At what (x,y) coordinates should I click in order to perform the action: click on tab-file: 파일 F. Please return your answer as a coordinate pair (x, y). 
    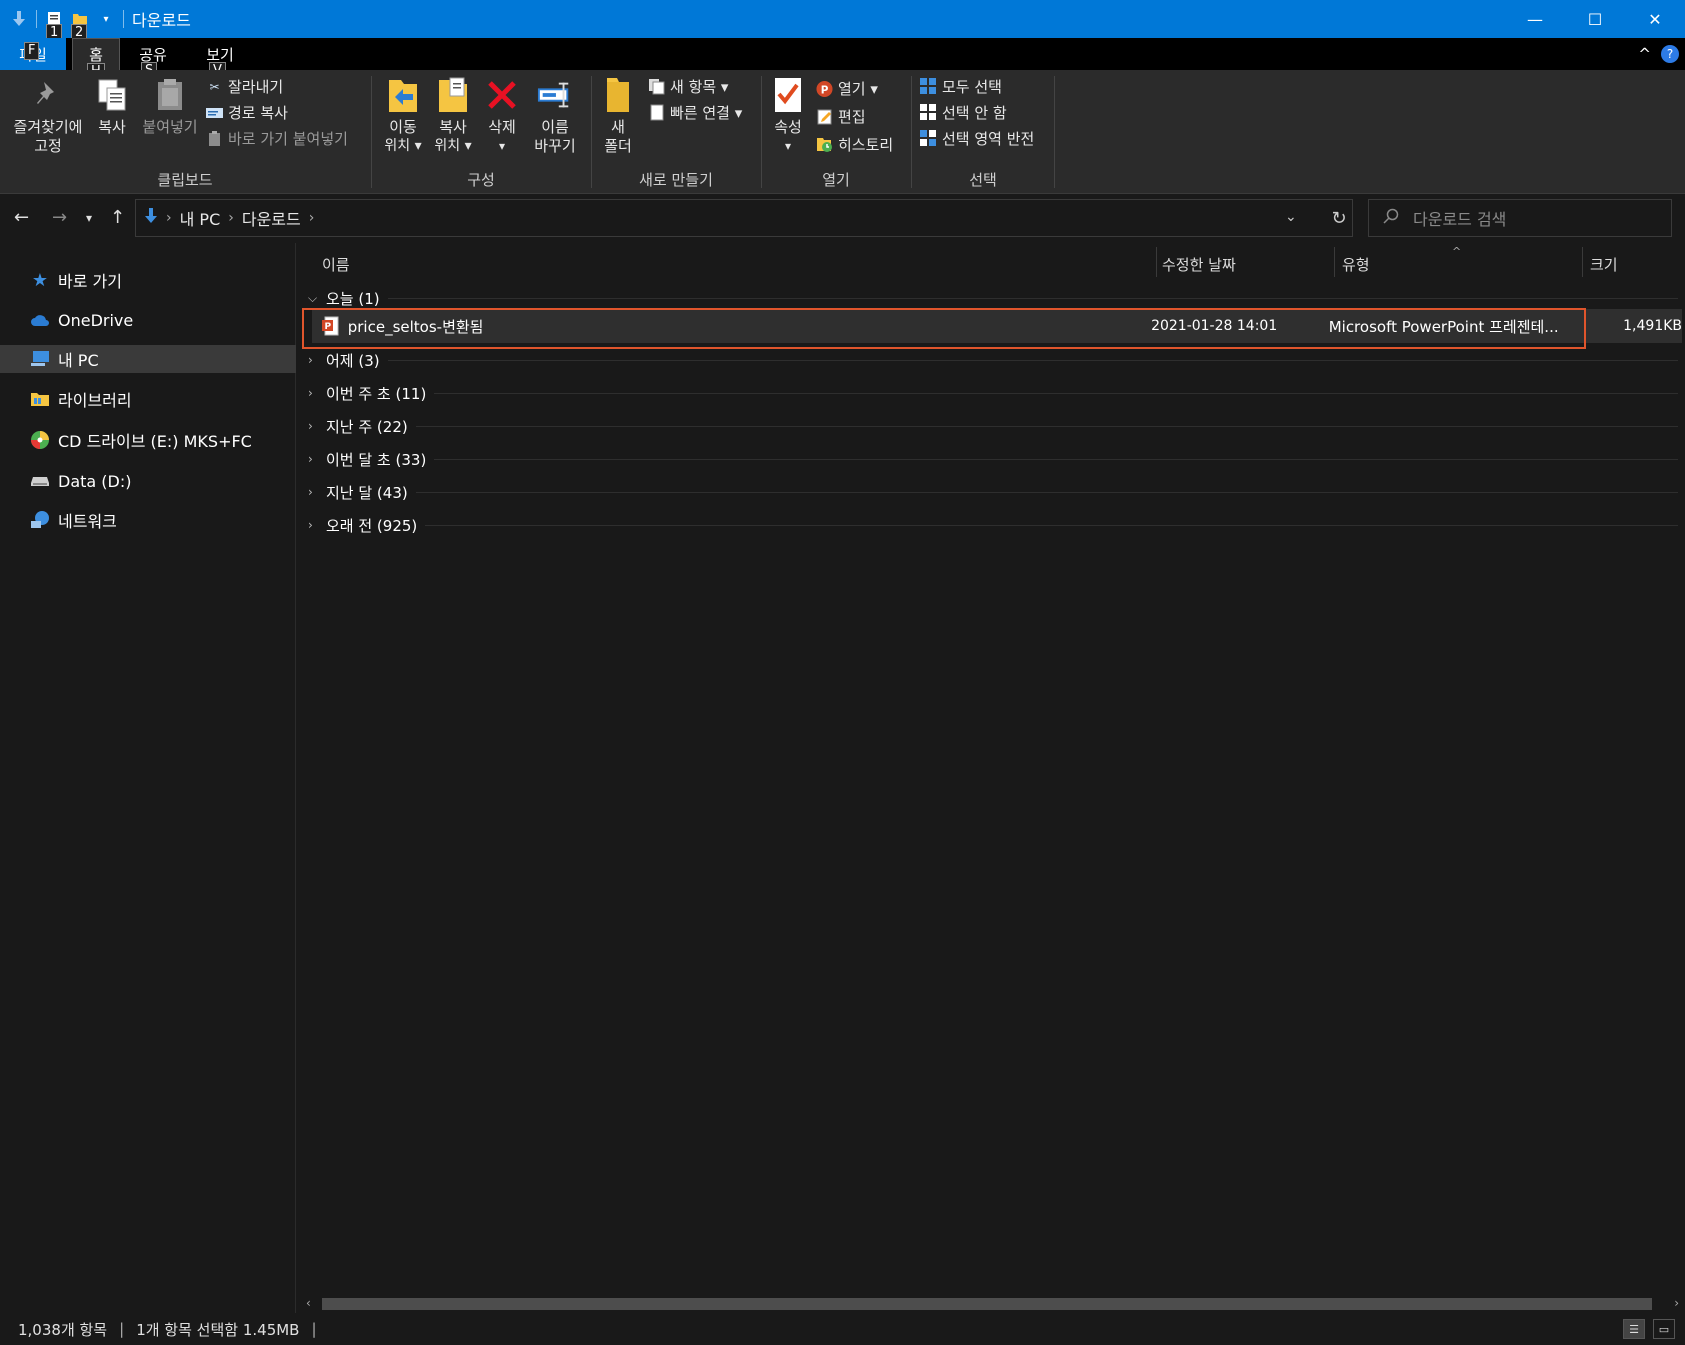
    Looking at the image, I should click on (33, 54).